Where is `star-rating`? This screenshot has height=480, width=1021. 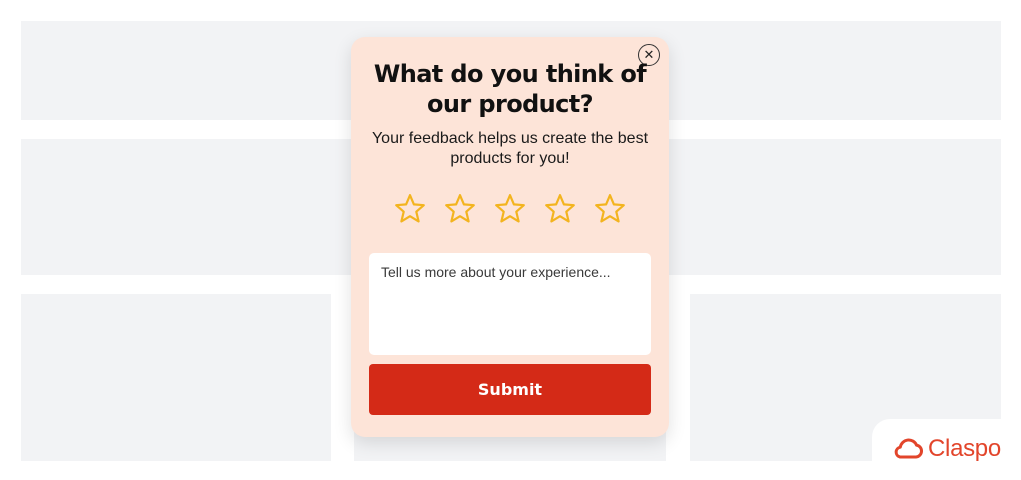 star-rating is located at coordinates (510, 209).